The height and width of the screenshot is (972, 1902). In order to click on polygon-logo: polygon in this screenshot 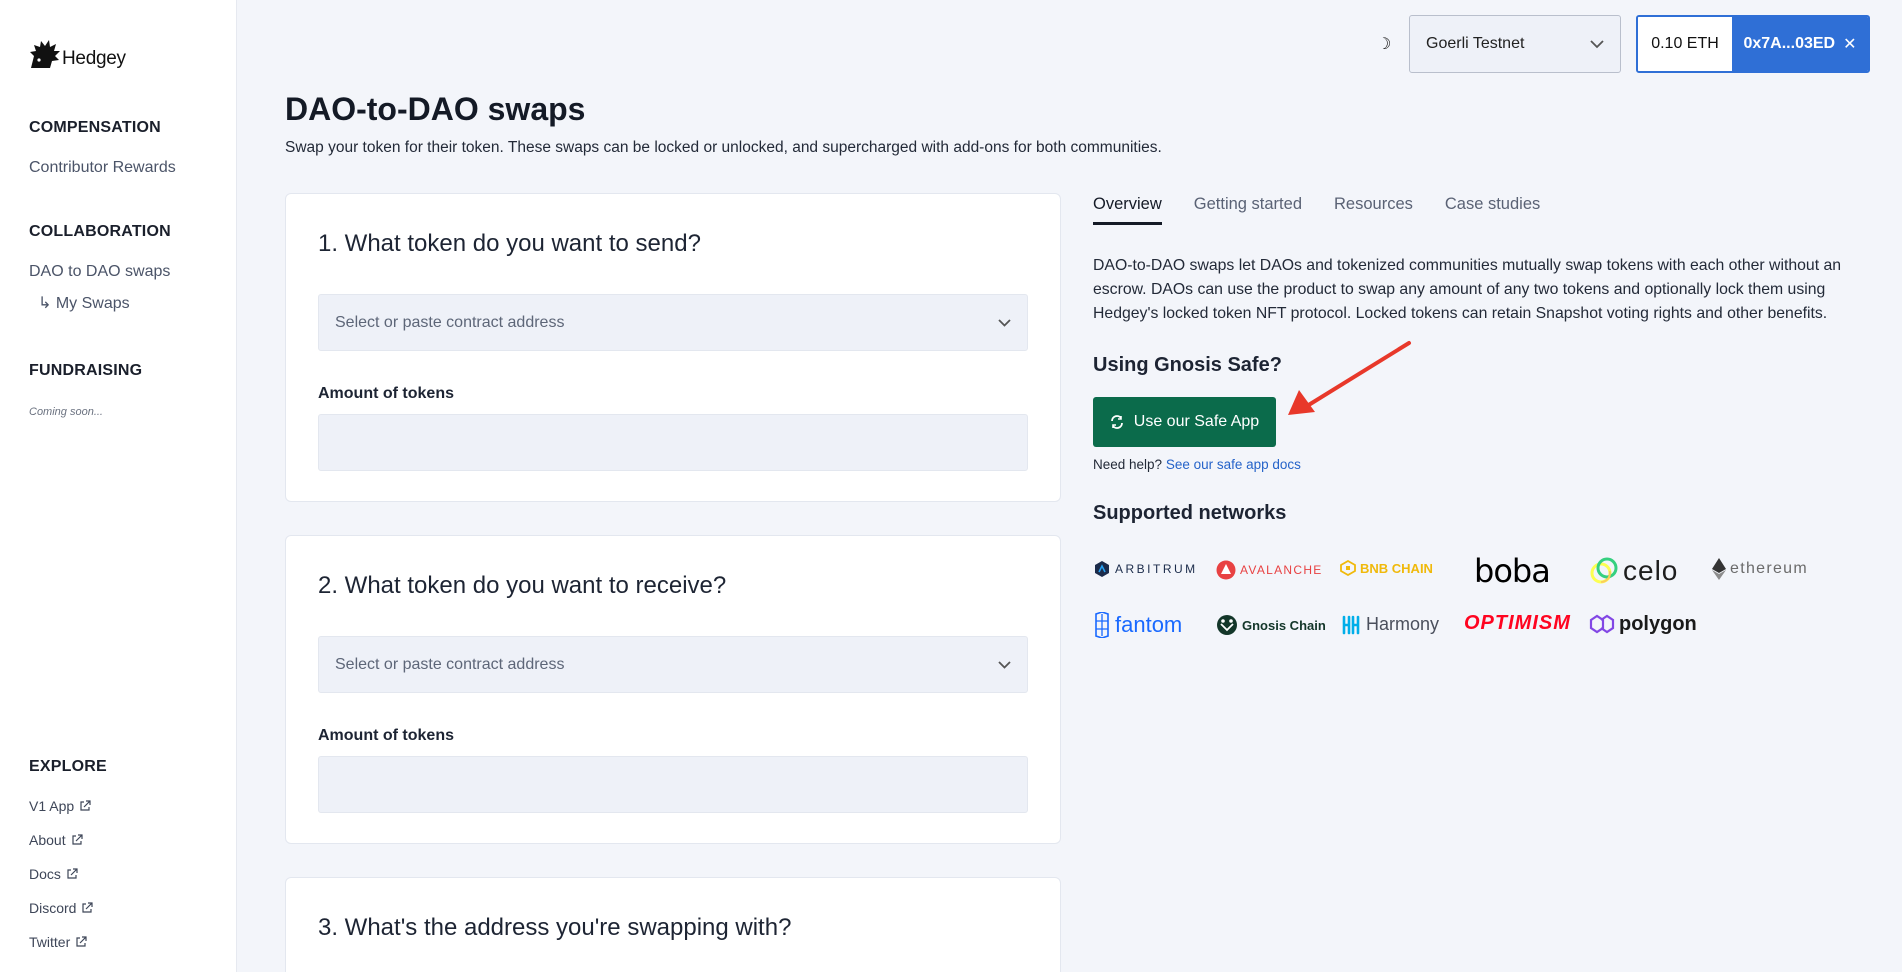, I will do `click(1643, 624)`.